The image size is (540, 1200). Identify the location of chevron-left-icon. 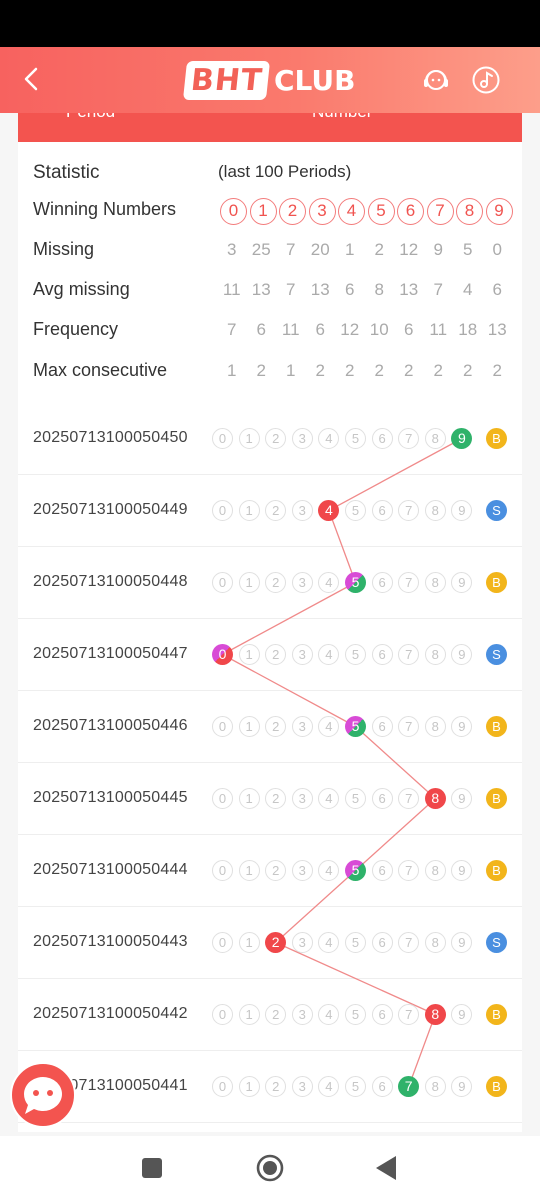
(31, 79).